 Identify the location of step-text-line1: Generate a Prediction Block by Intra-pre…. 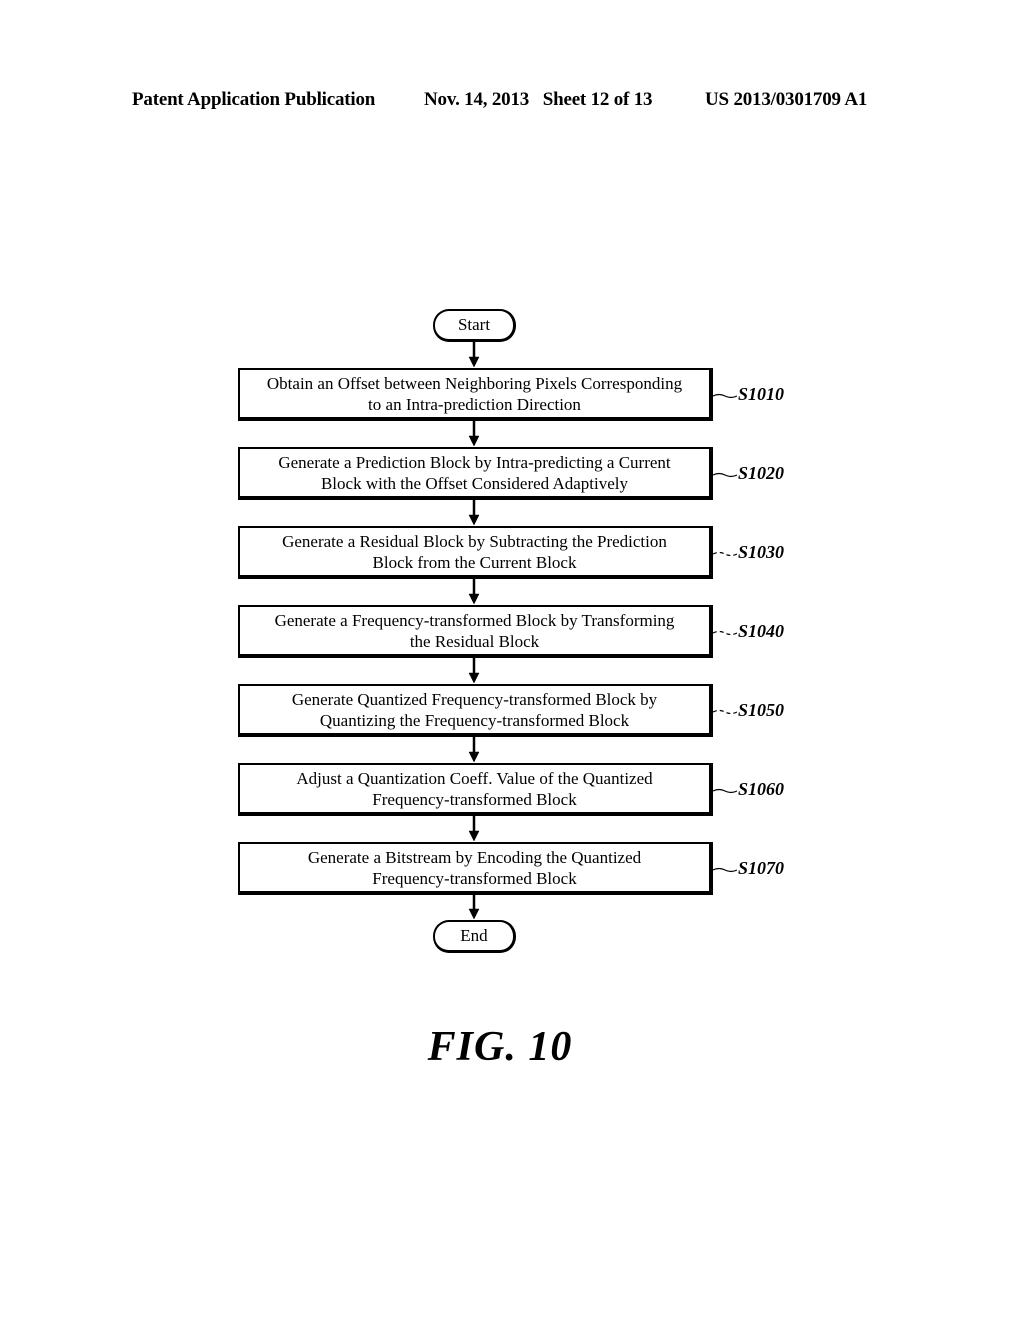
(474, 462).